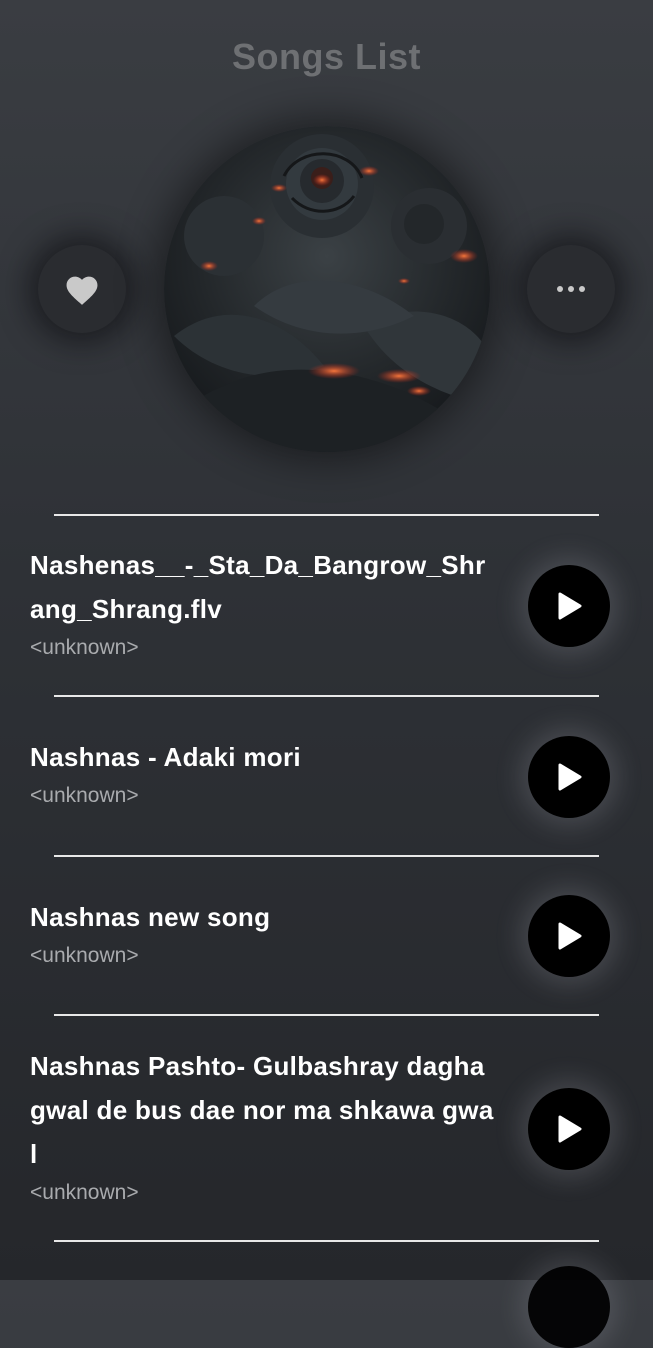 This screenshot has height=1348, width=653. I want to click on song-title: Nashnas new song, so click(150, 917).